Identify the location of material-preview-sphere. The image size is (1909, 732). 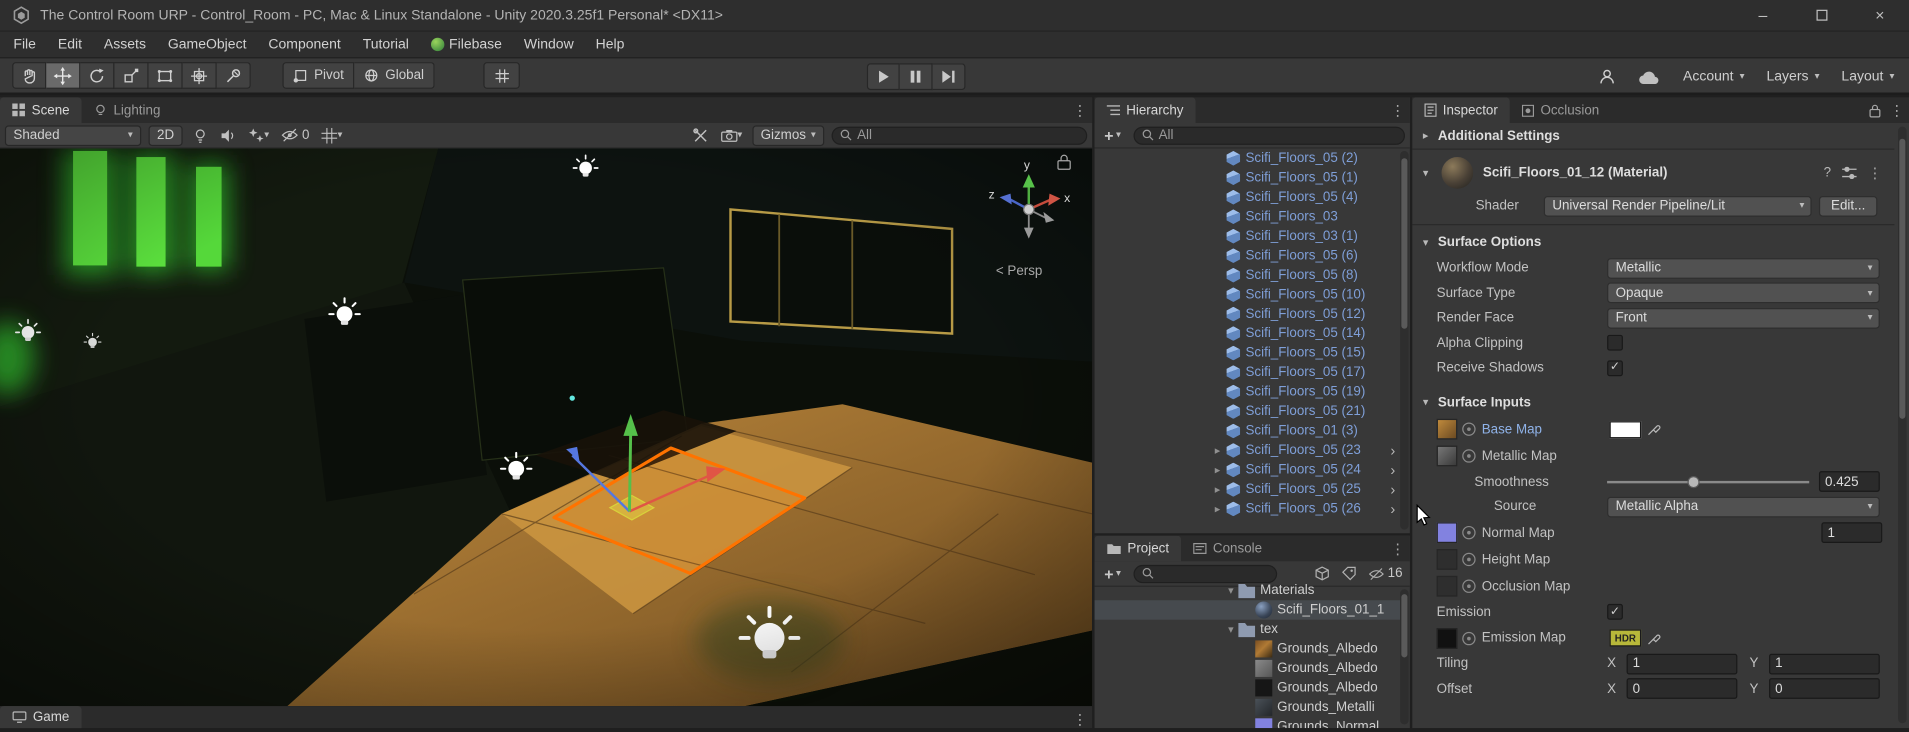
(1457, 173).